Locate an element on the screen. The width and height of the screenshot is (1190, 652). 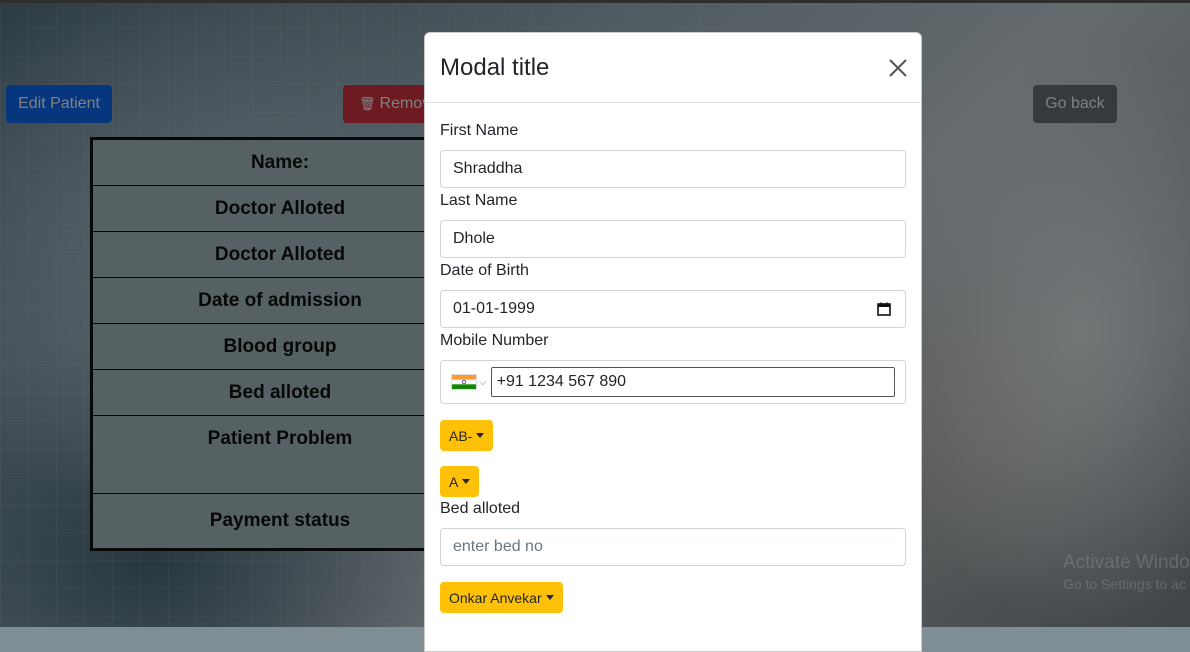
first-name-input is located at coordinates (673, 169).